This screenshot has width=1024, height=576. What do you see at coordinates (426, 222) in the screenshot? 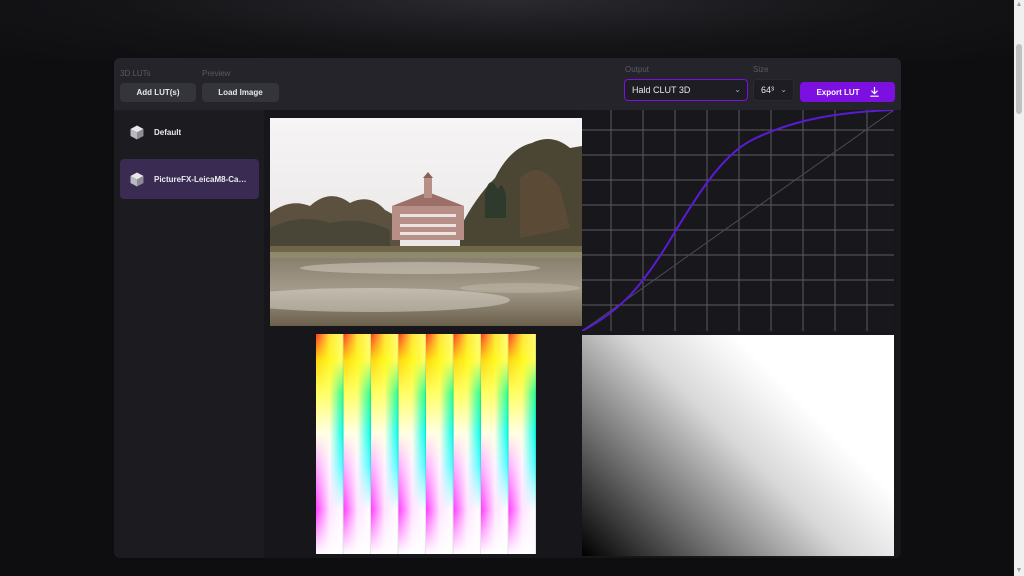
I see `preview-image` at bounding box center [426, 222].